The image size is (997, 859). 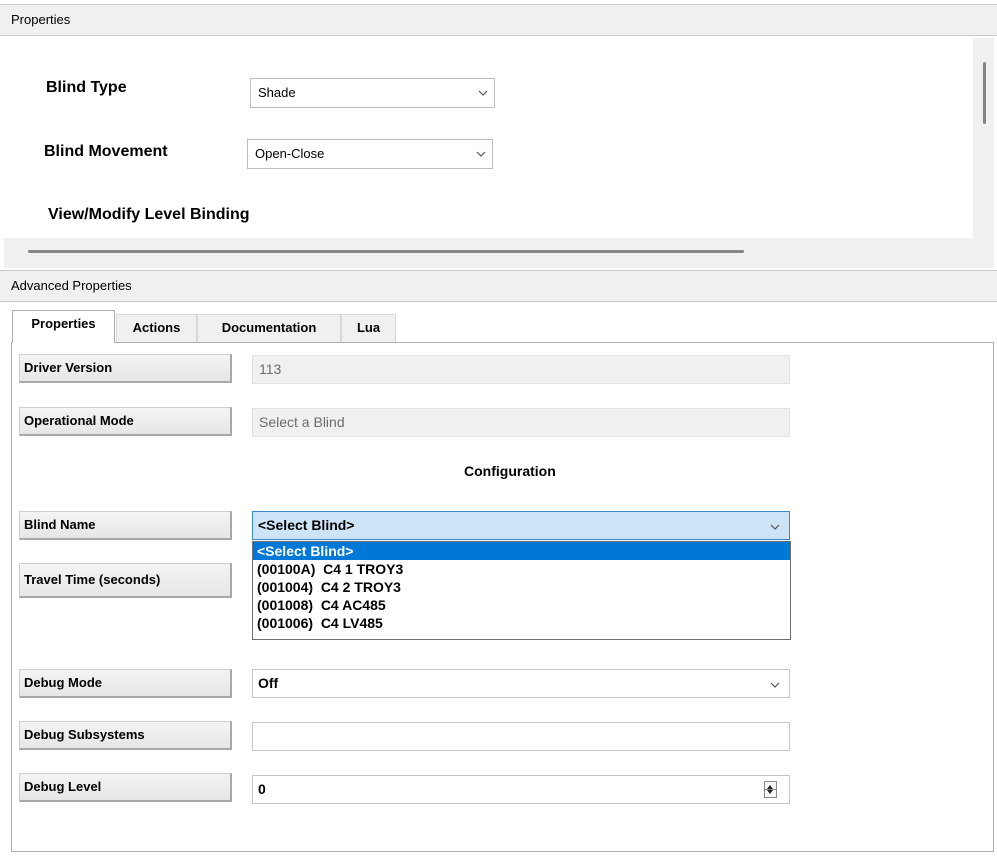 I want to click on blind-type-value: Shade, so click(x=277, y=92).